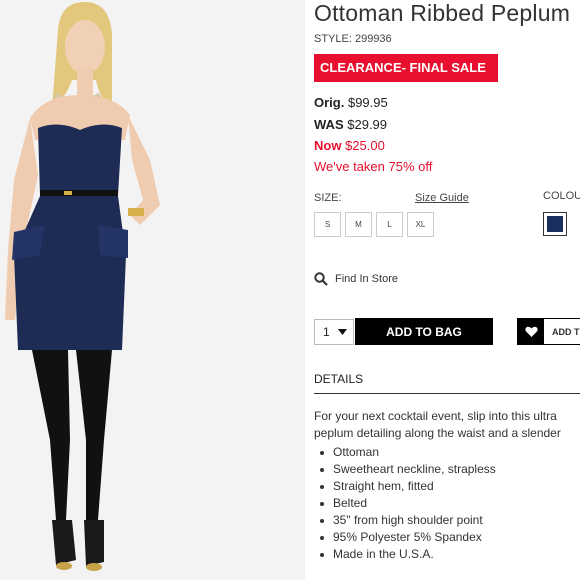 The image size is (580, 580). Describe the element at coordinates (321, 279) in the screenshot. I see `search-icon` at that location.